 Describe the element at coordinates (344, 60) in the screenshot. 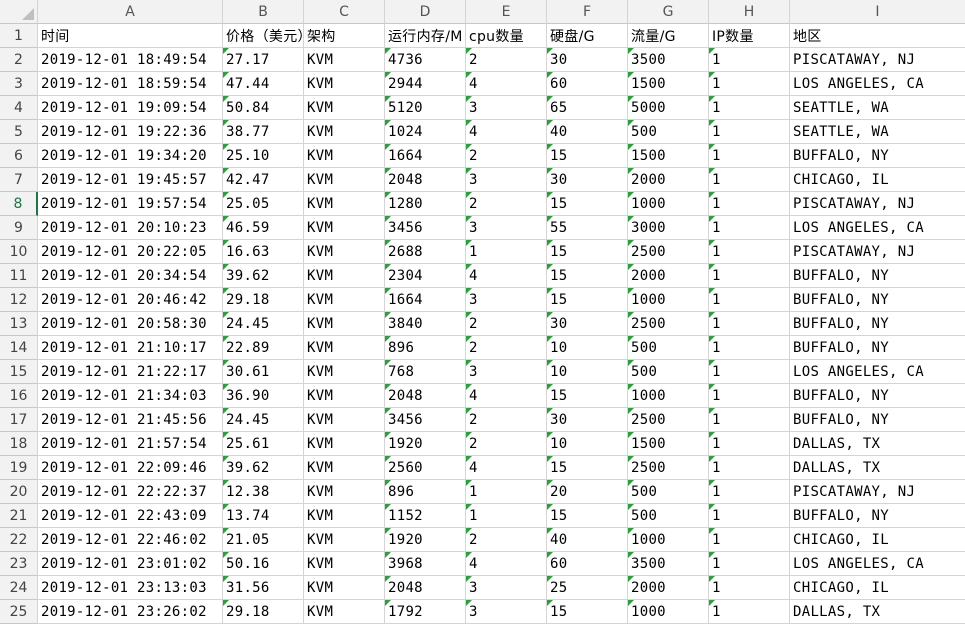

I see `cell-c2: KVM` at that location.